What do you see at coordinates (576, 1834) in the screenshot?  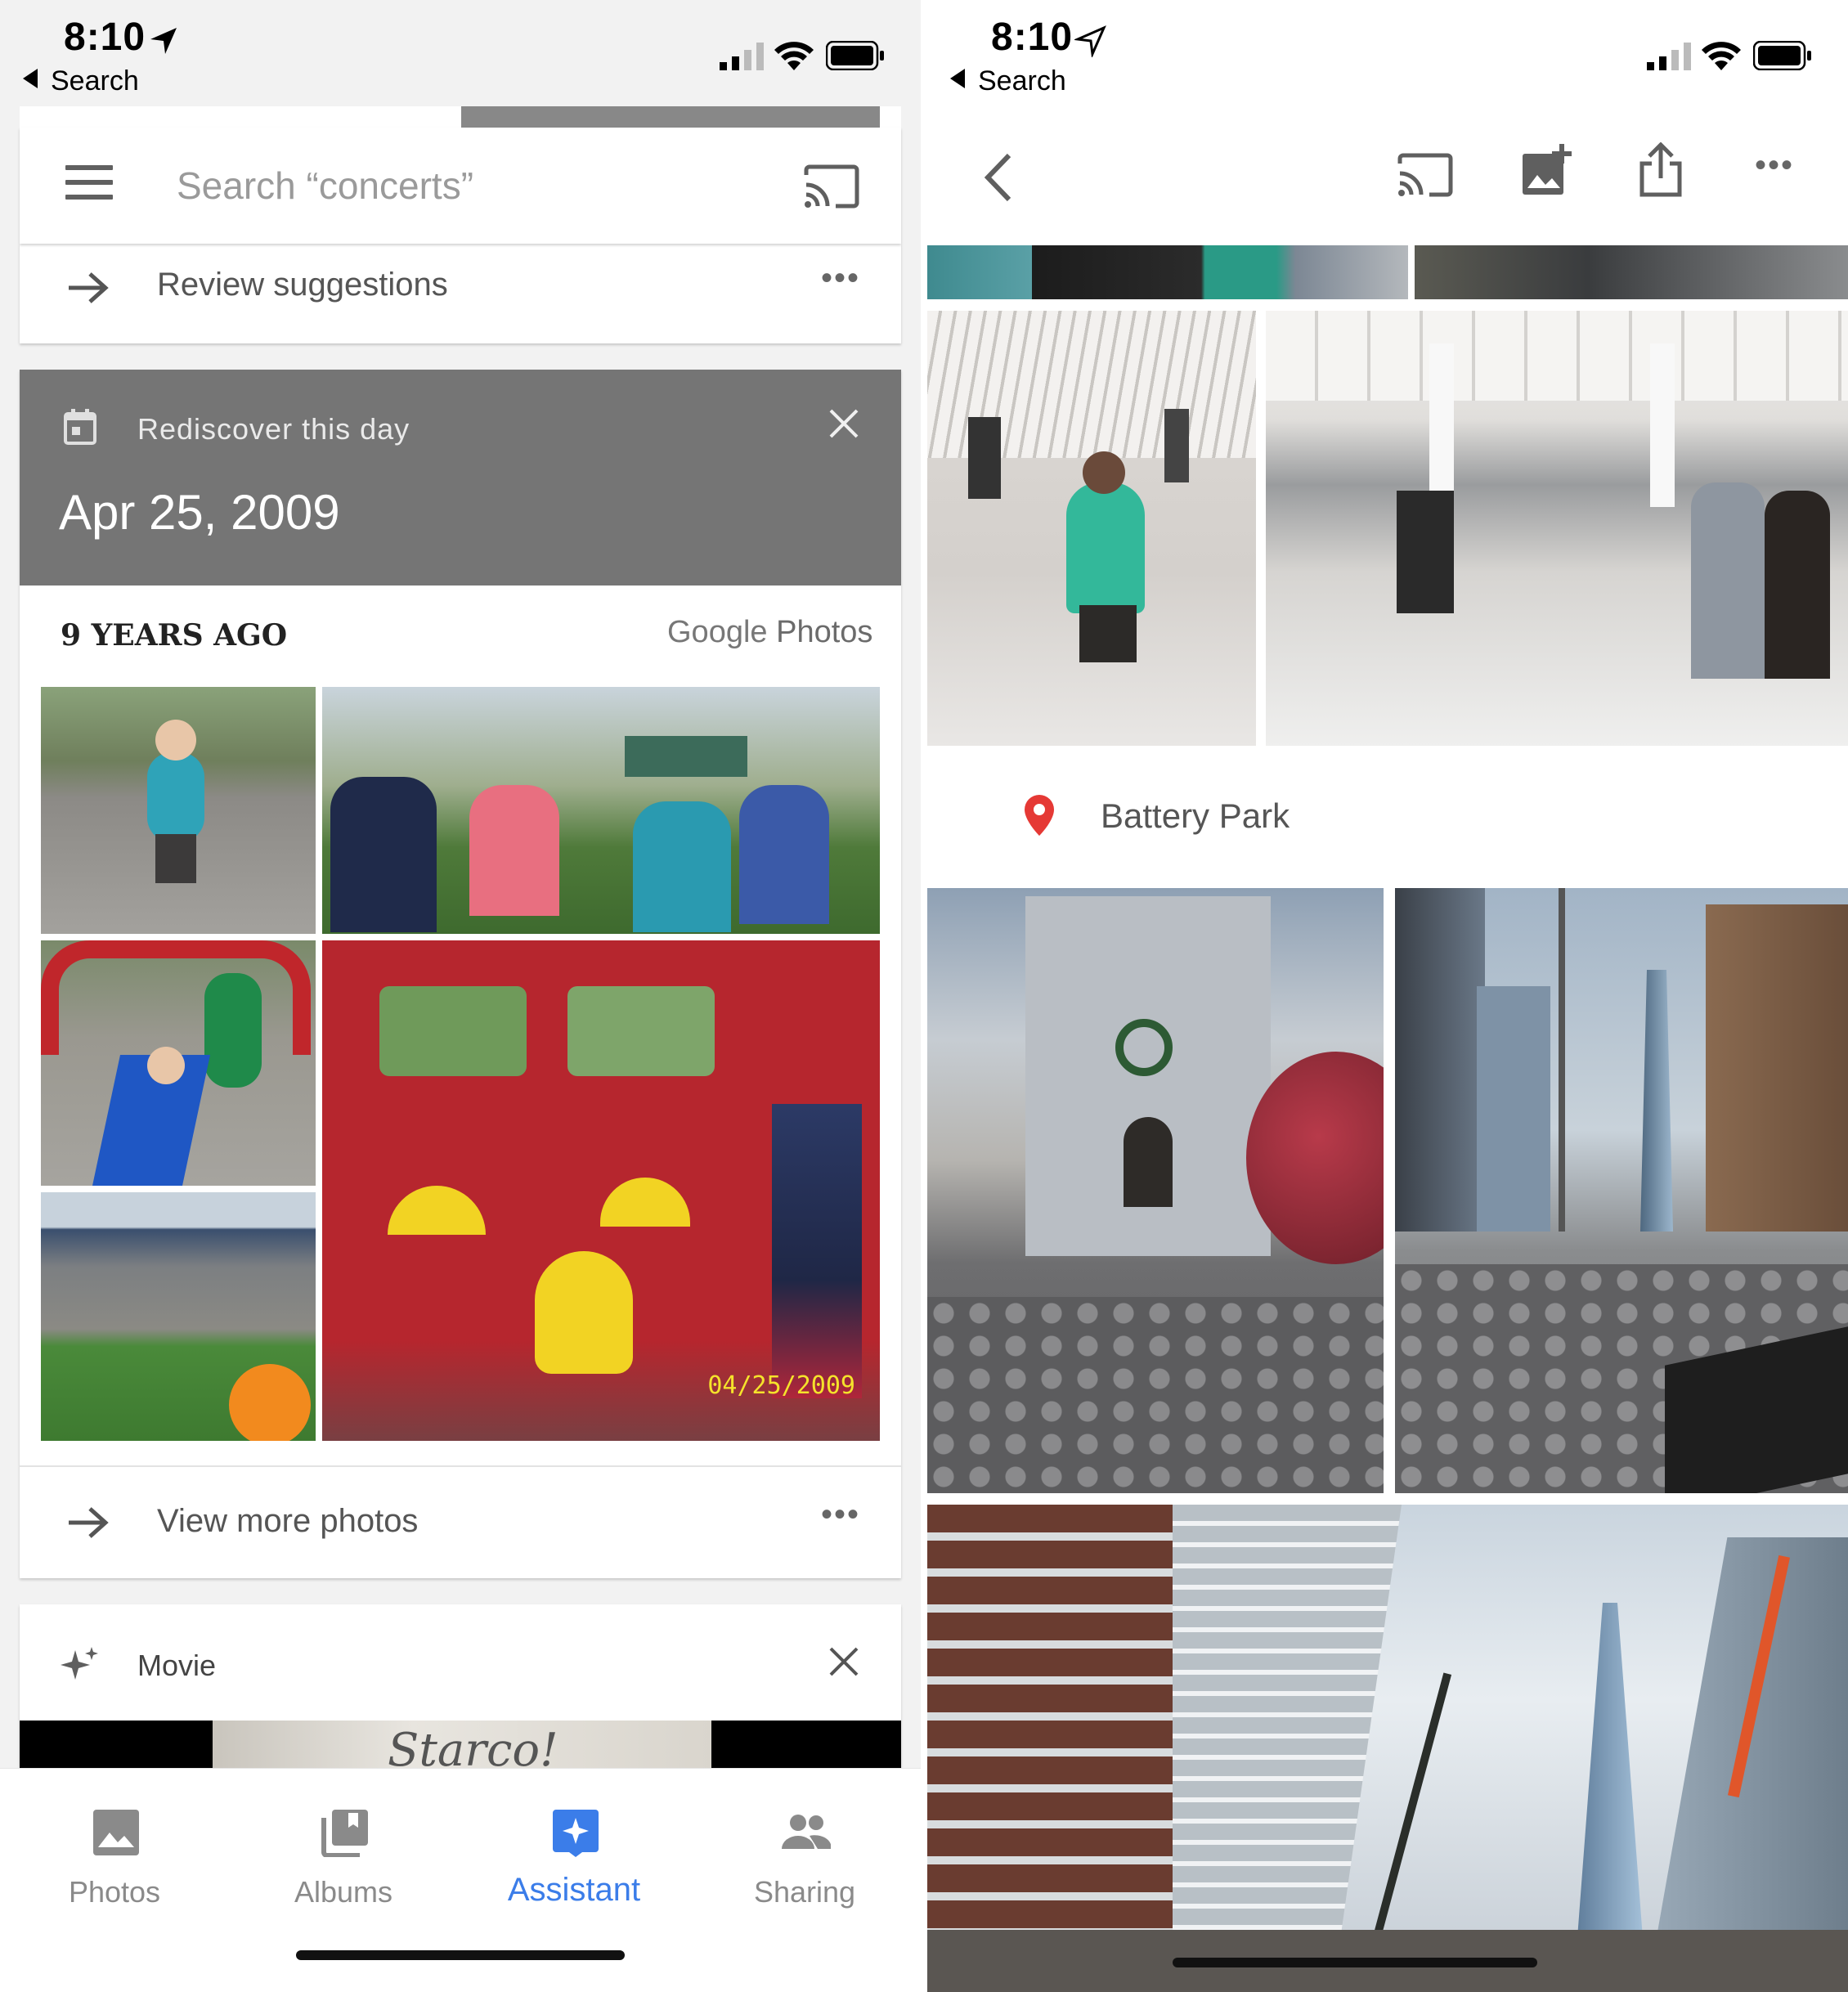 I see `assistant-icon` at bounding box center [576, 1834].